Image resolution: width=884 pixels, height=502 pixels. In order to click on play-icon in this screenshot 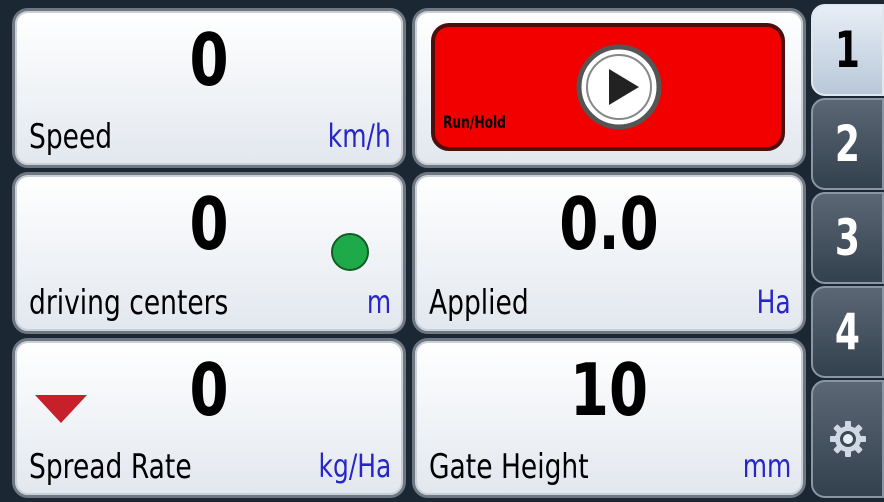, I will do `click(619, 87)`.